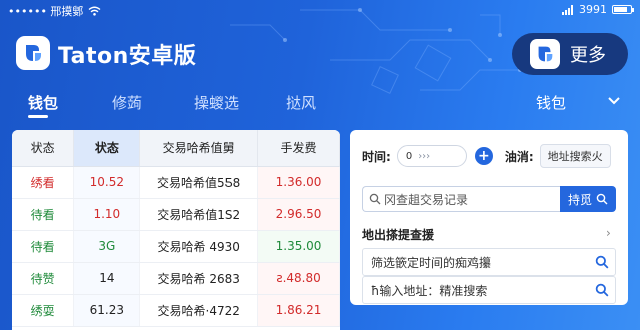 This screenshot has width=640, height=330. Describe the element at coordinates (43, 148) in the screenshot. I see `column-header-status: 状态` at that location.